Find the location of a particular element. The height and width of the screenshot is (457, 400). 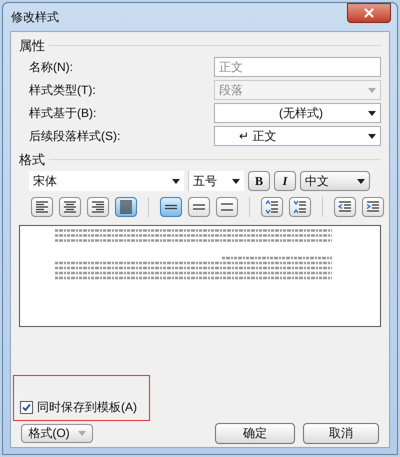

align-justify-icon is located at coordinates (126, 207).